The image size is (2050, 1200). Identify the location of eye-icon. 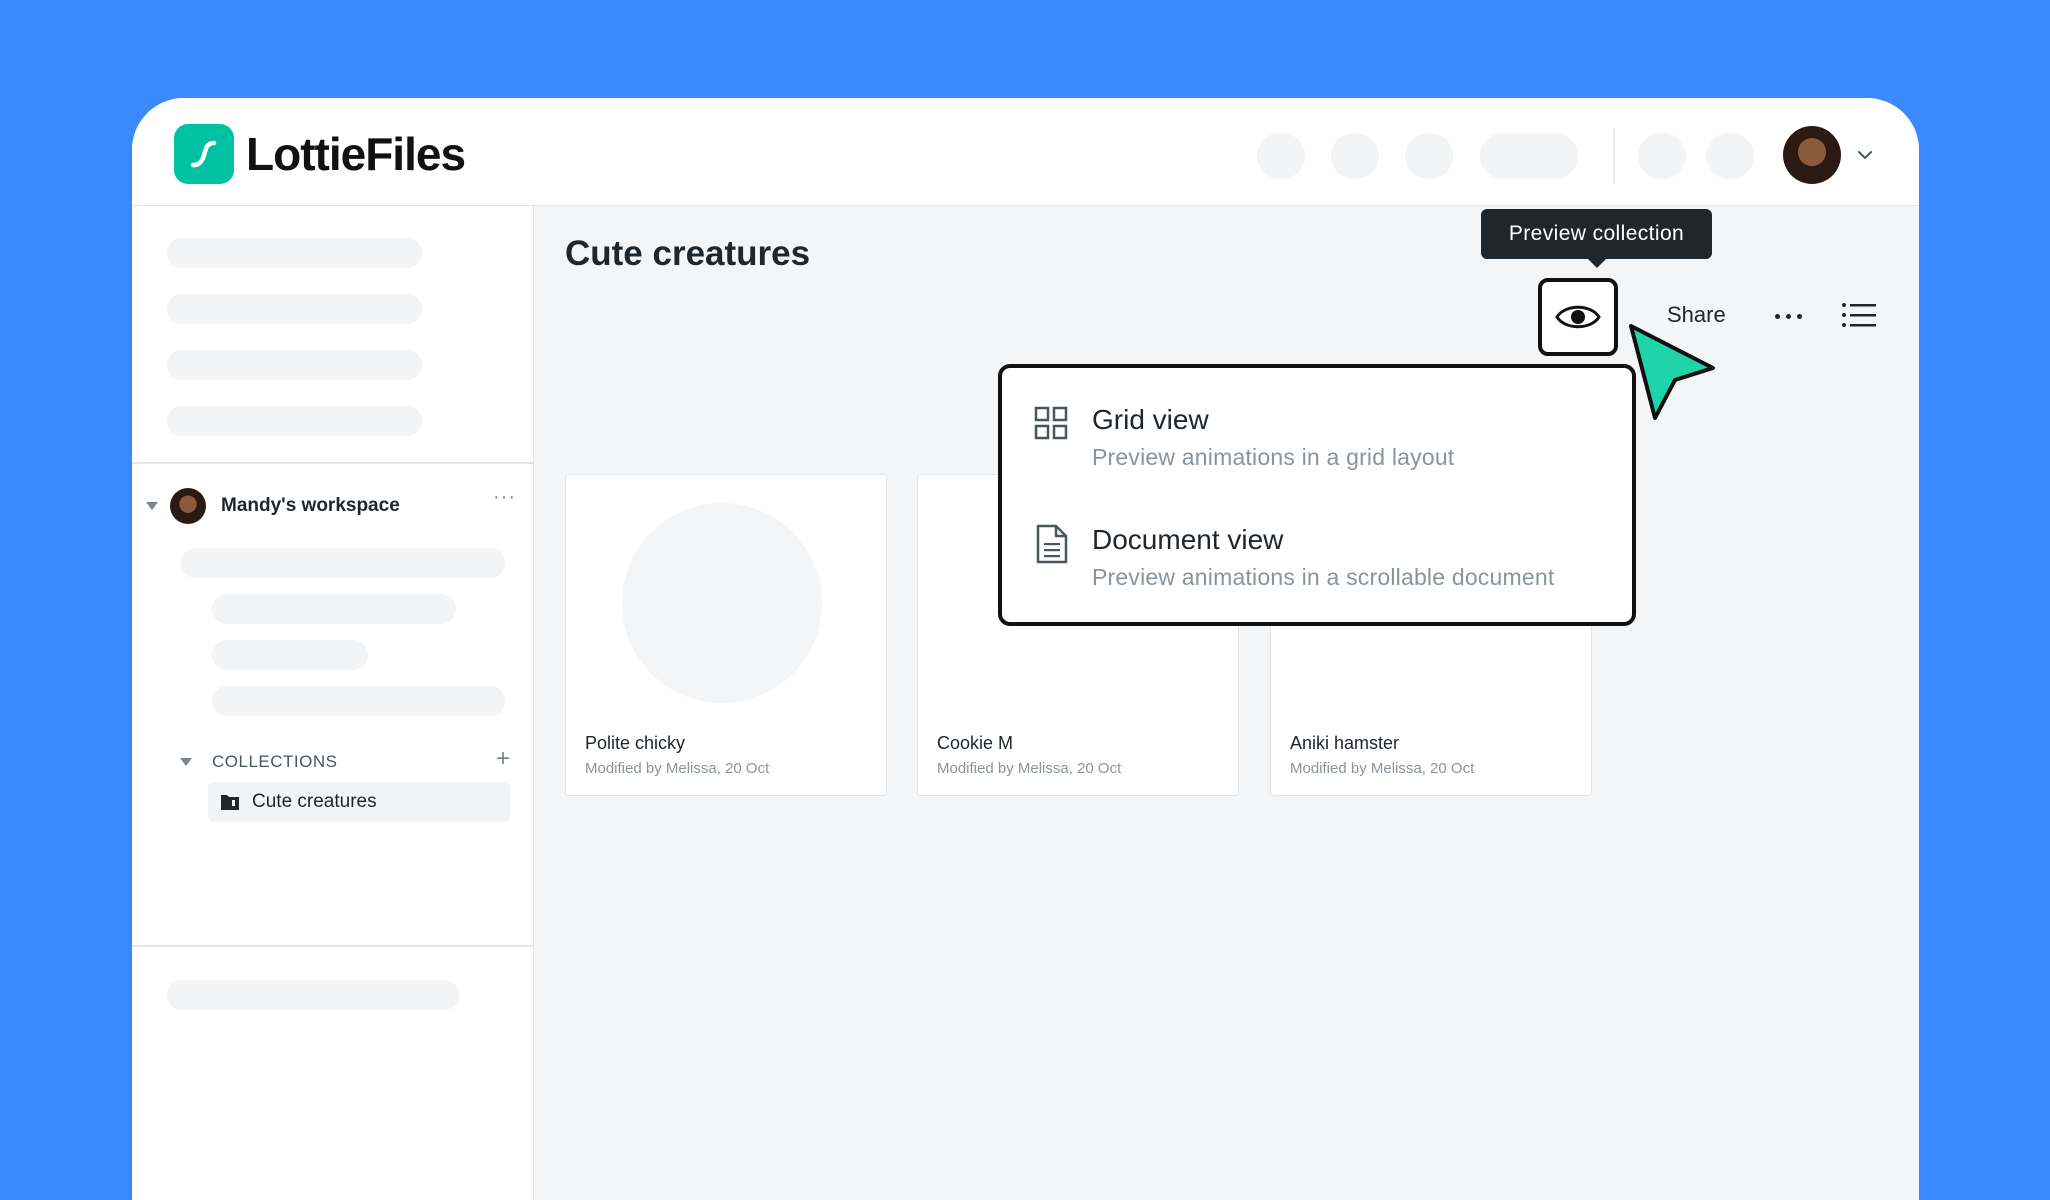
(1578, 317).